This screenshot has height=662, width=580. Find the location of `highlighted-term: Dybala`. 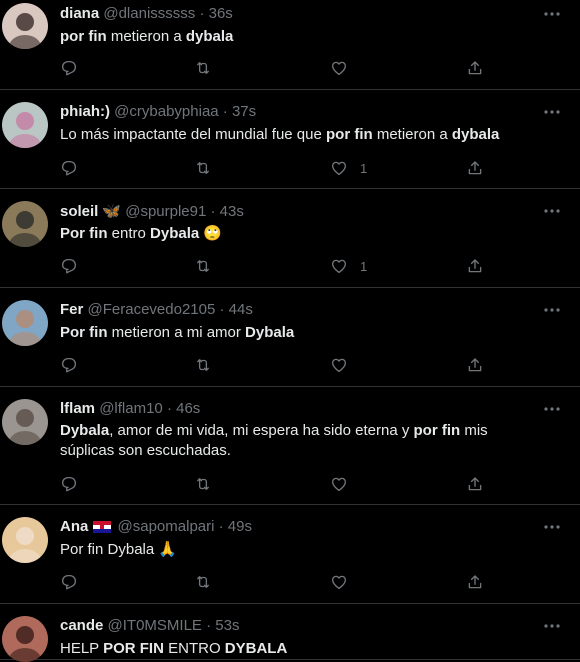

highlighted-term: Dybala is located at coordinates (175, 233).